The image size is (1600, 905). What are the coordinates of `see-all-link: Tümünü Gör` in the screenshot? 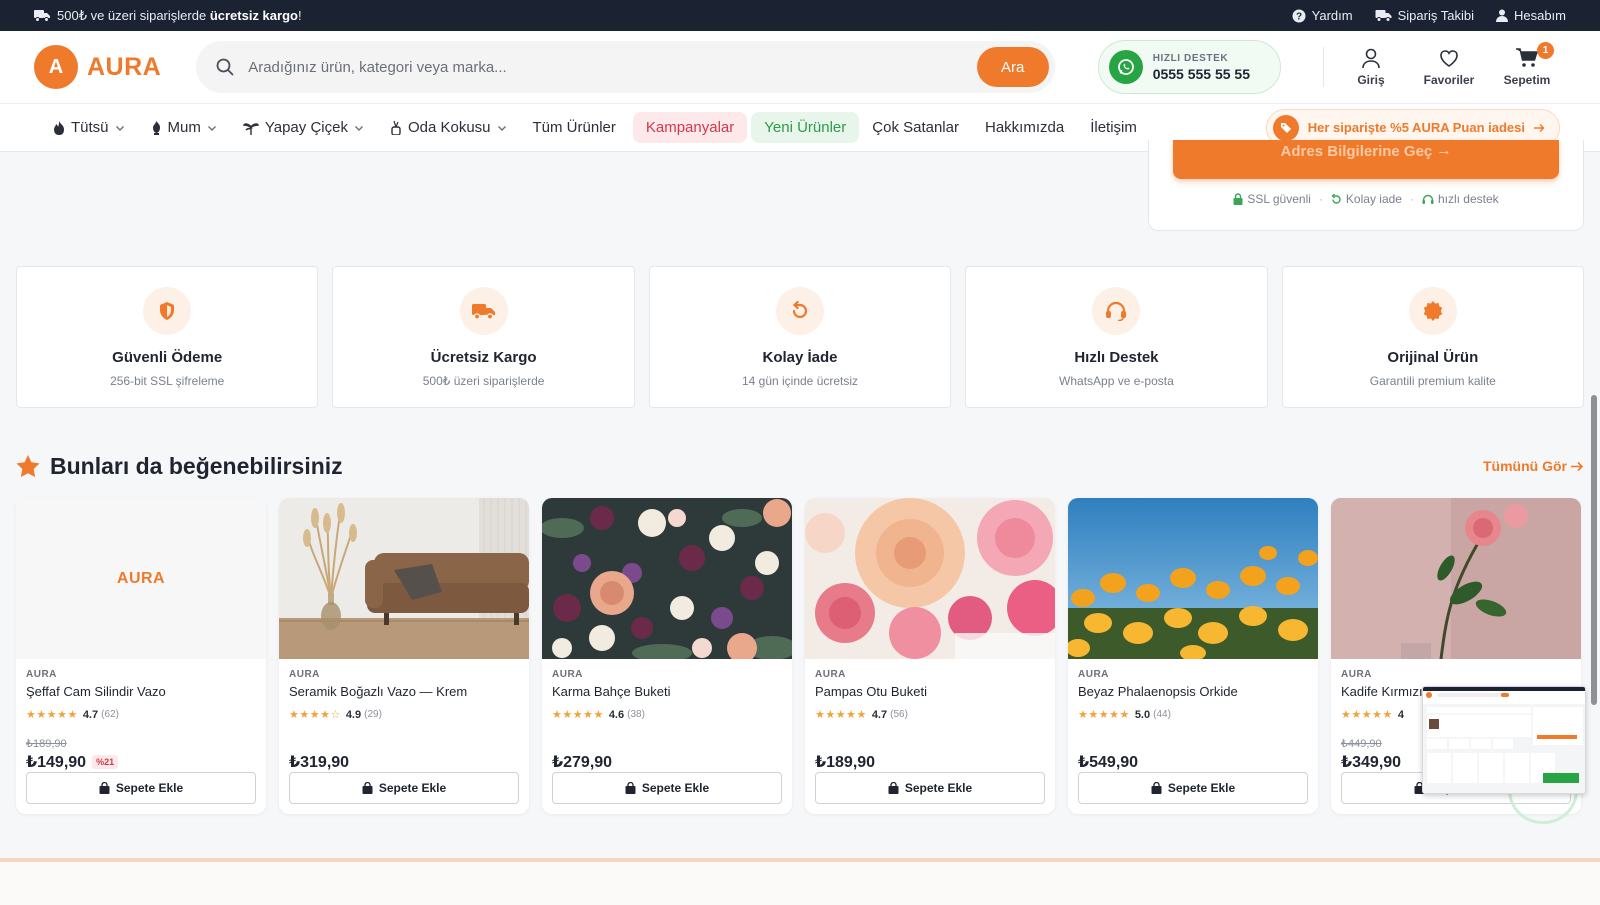 It's located at (1533, 466).